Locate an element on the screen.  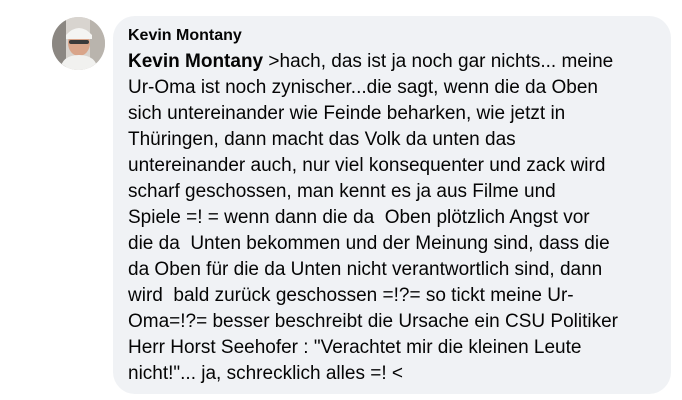
comment-line: nicht!"... ja, schrecklich alles =! < is located at coordinates (265, 373).